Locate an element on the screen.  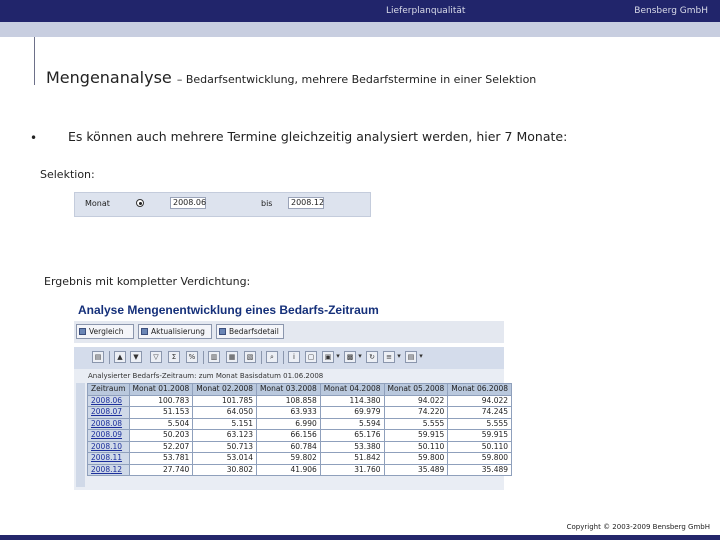
column-header: Monat 04.2008 is located at coordinates (352, 389).